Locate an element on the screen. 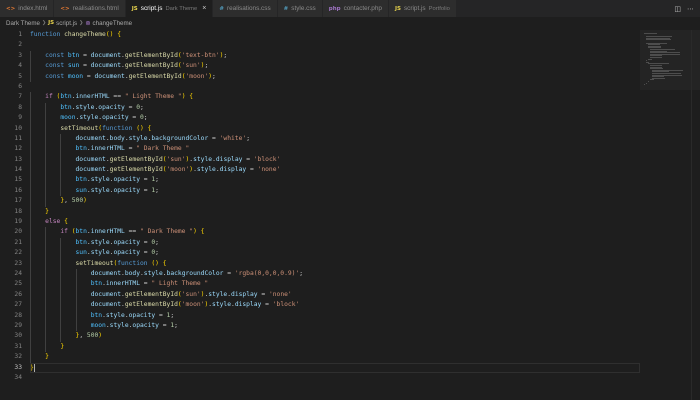  code-token: display is located at coordinates (248, 305).